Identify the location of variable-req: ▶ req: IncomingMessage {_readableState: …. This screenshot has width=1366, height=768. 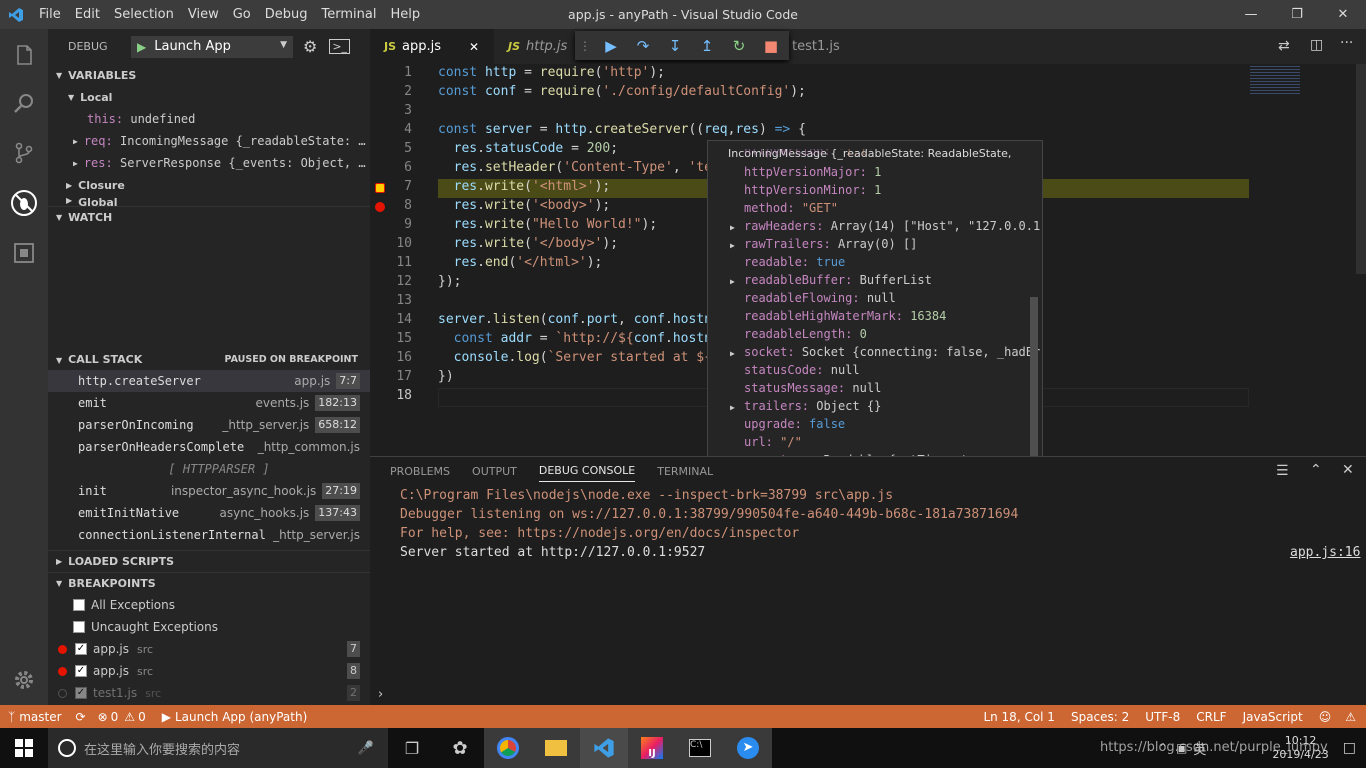
(209, 141).